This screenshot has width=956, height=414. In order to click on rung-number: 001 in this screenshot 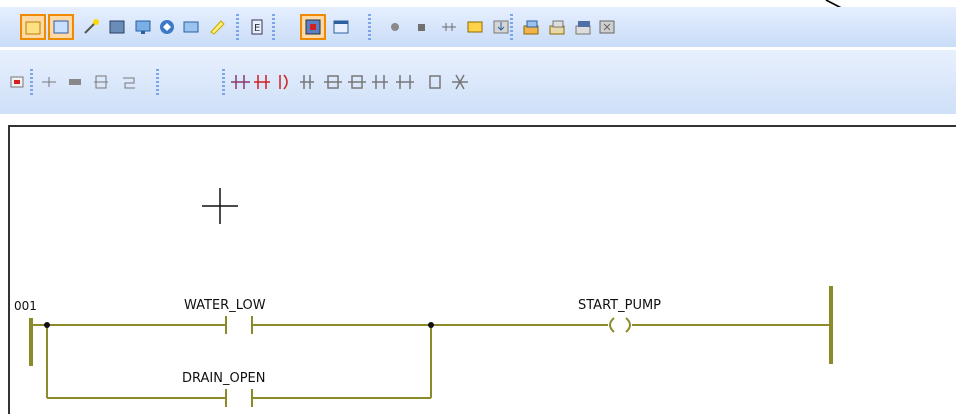, I will do `click(25, 306)`.